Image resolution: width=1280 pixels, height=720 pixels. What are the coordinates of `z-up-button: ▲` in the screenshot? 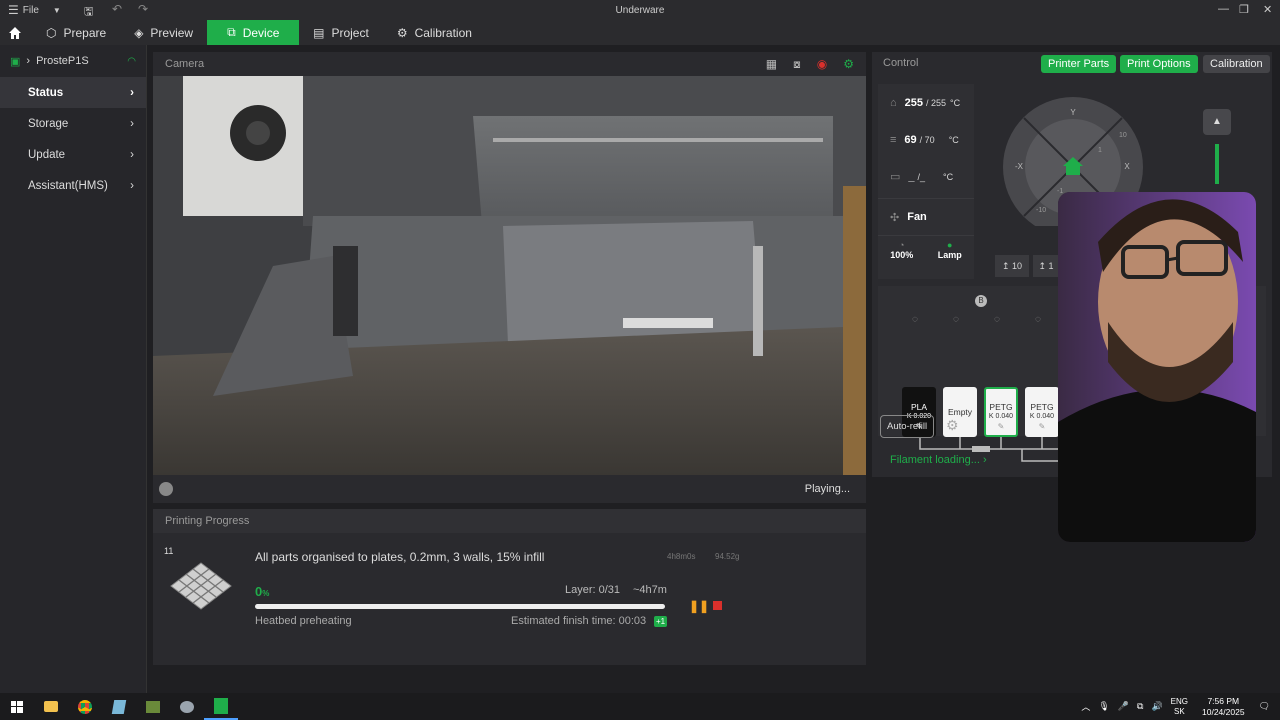 It's located at (1217, 122).